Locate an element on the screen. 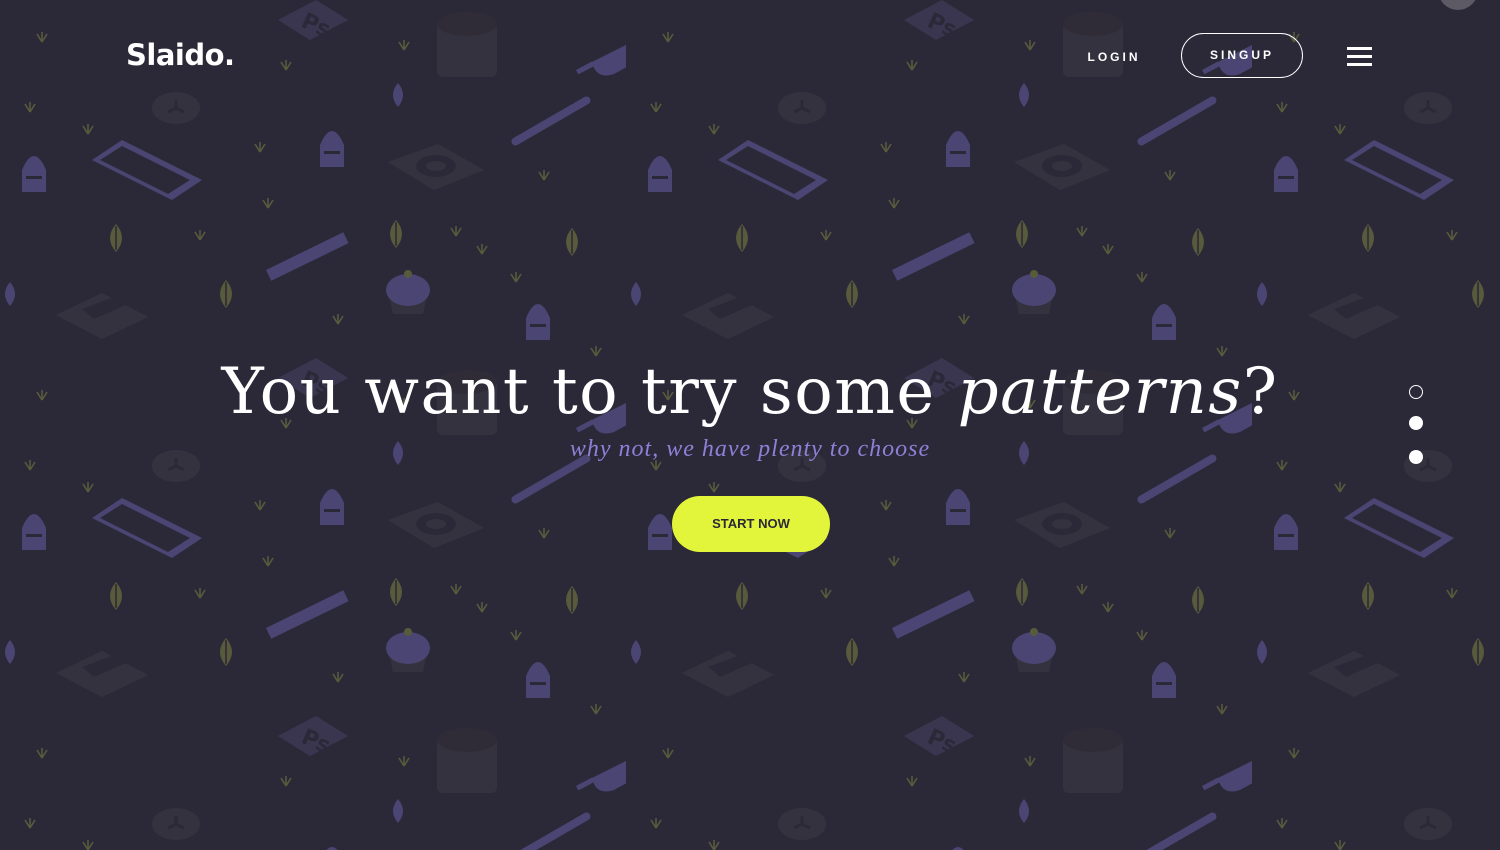 This screenshot has width=1500, height=850. login-link: LOGIN is located at coordinates (1114, 57).